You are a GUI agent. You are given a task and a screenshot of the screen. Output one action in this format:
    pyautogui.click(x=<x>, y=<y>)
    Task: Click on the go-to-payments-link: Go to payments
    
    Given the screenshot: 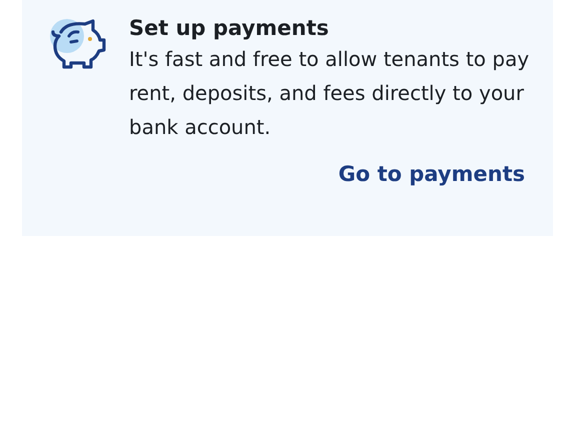 What is the action you would take?
    pyautogui.click(x=431, y=174)
    